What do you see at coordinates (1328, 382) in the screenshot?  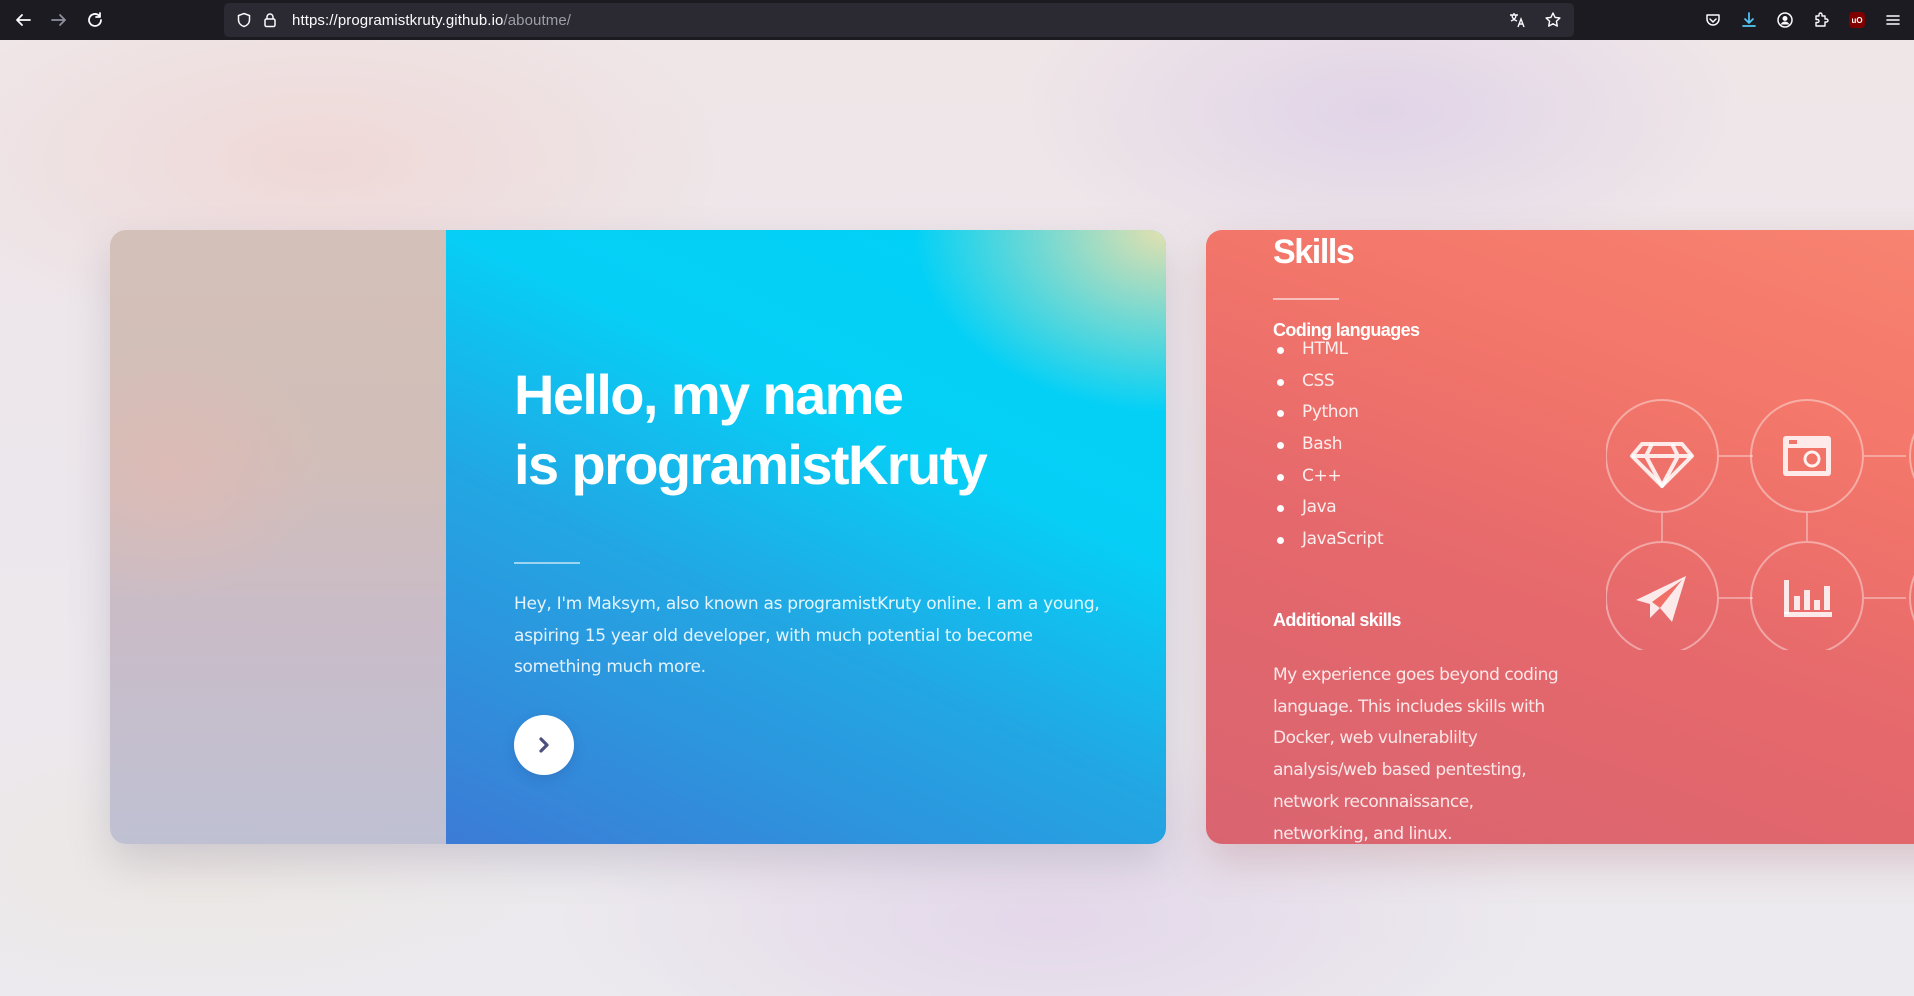 I see `list-item: CSS` at bounding box center [1328, 382].